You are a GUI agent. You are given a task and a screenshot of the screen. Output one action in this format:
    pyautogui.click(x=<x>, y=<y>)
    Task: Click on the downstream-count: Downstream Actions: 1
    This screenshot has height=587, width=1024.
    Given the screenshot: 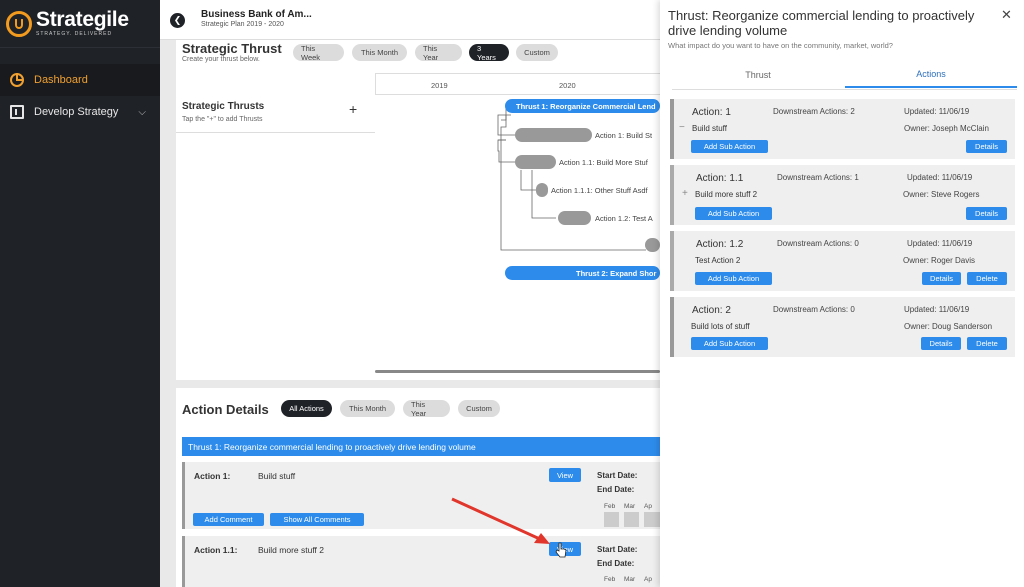 What is the action you would take?
    pyautogui.click(x=818, y=177)
    